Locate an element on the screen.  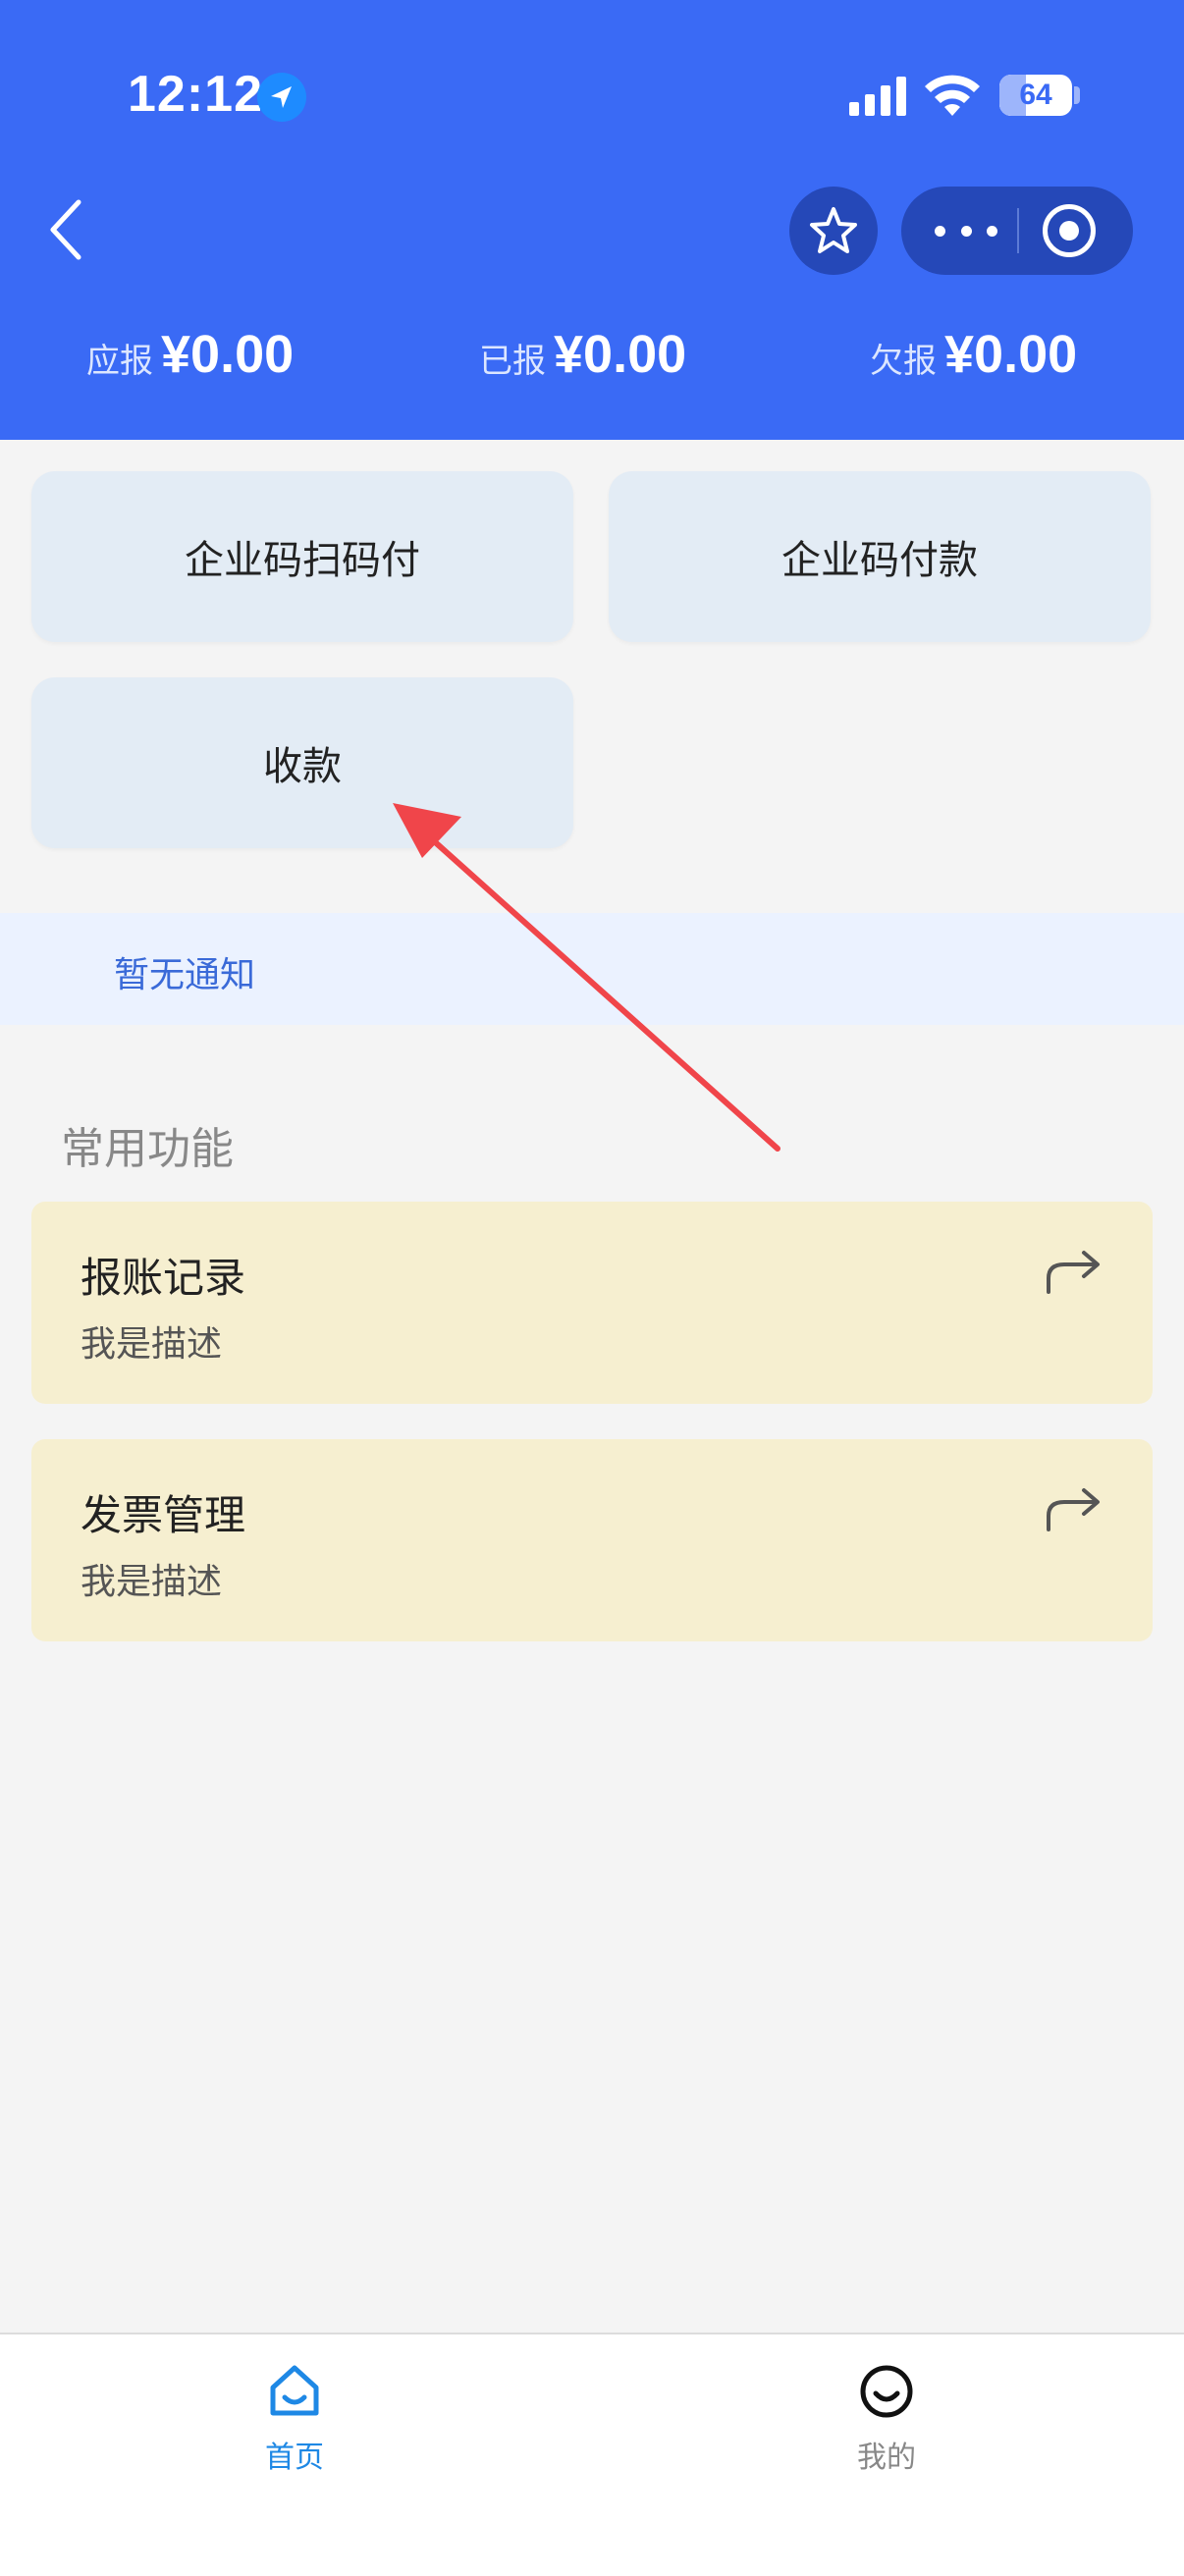
miniprogram-capsule is located at coordinates (1017, 231).